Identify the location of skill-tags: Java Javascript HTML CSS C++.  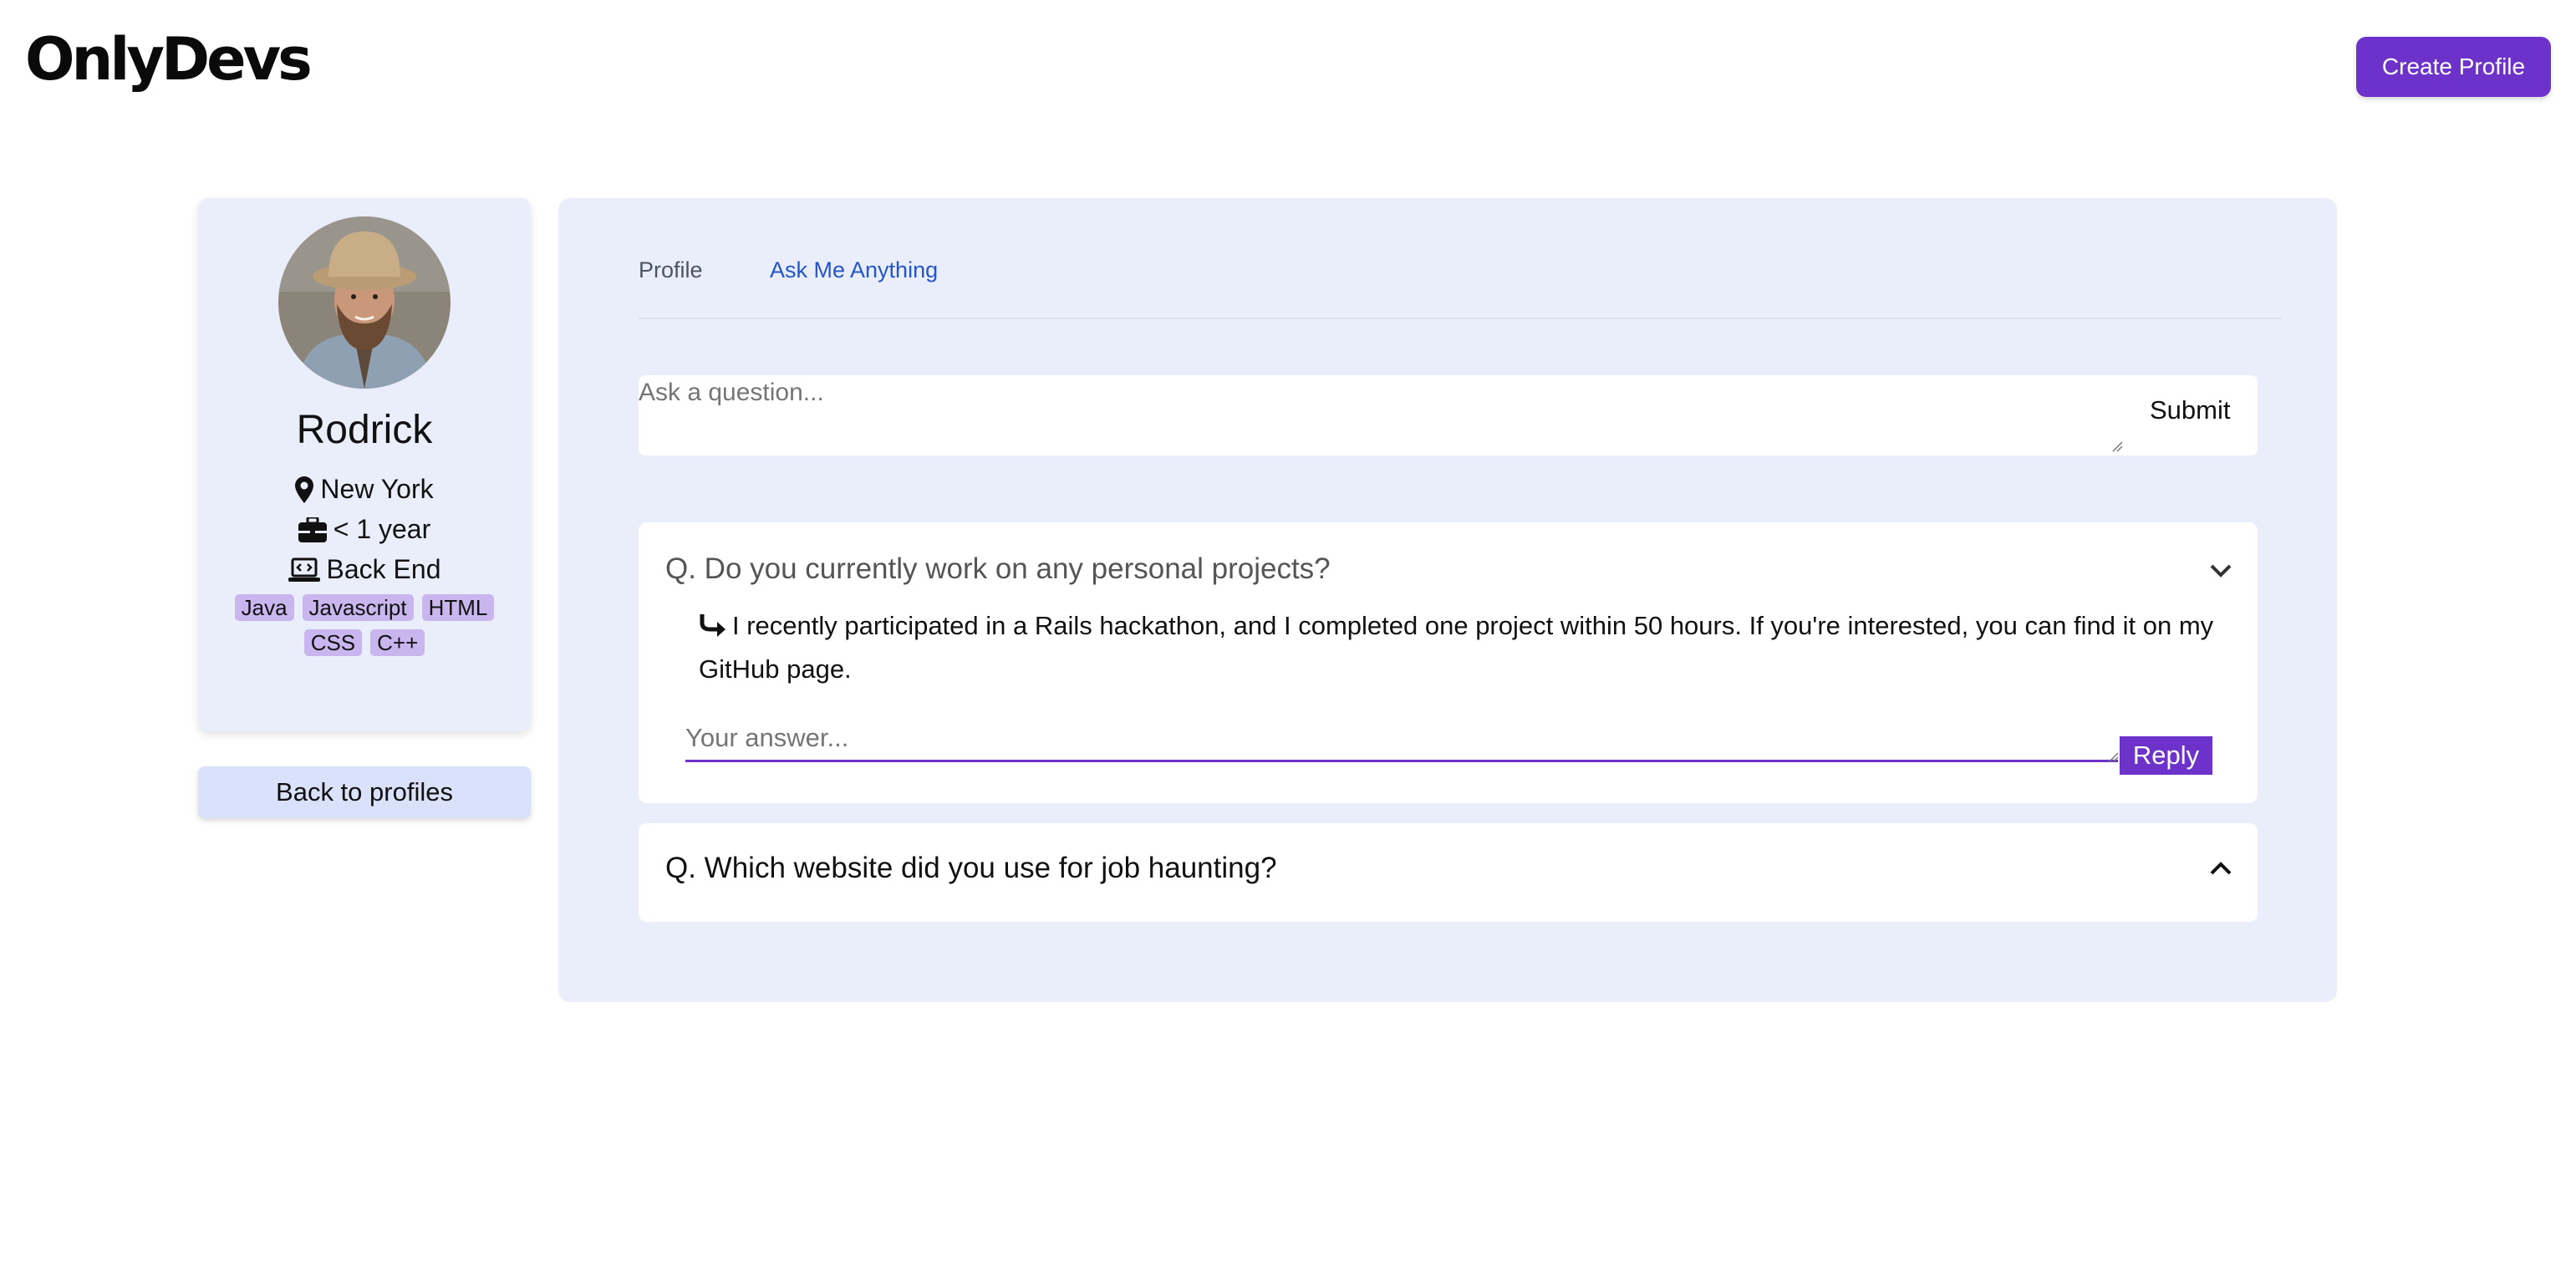
(364, 625).